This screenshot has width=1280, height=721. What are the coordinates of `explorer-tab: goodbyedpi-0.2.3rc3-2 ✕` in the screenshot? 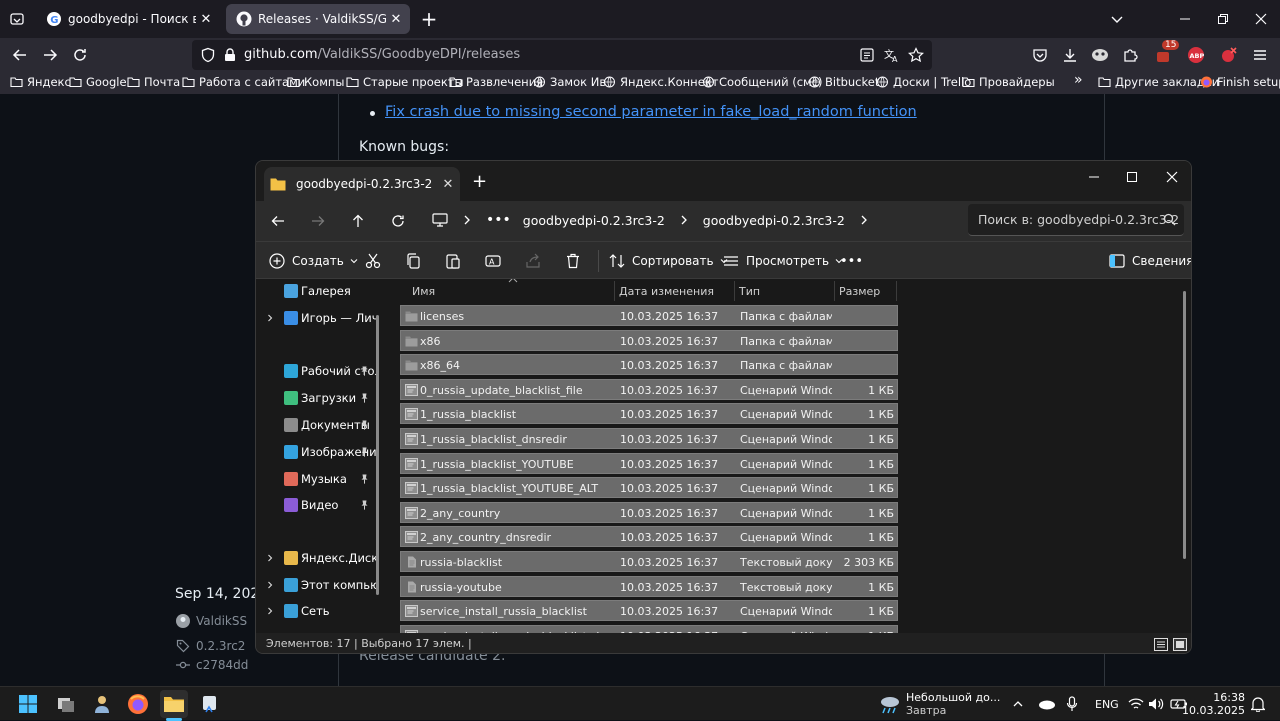 It's located at (362, 184).